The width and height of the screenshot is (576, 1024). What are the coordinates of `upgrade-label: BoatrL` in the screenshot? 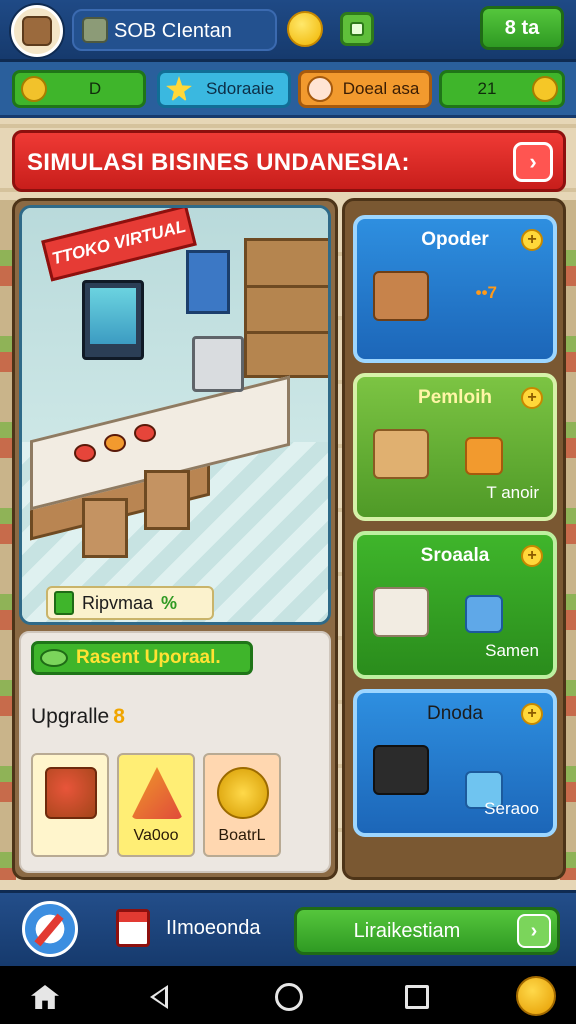 It's located at (242, 835).